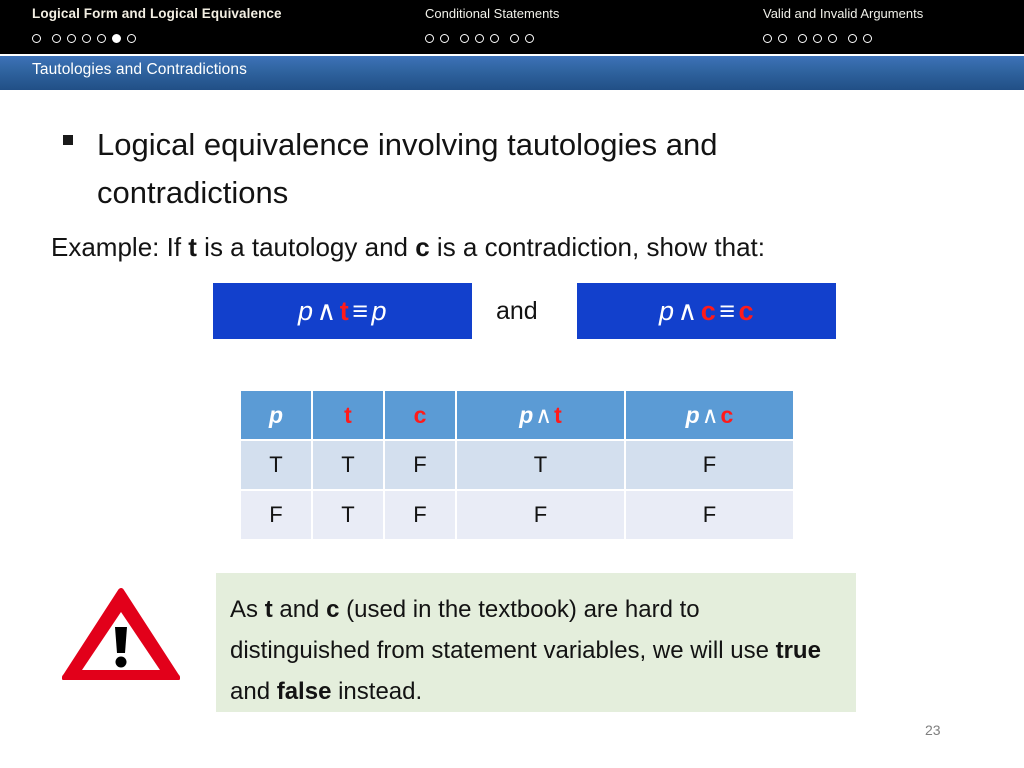 The width and height of the screenshot is (1024, 768). Describe the element at coordinates (517, 311) in the screenshot. I see `conjunction-label: and` at that location.